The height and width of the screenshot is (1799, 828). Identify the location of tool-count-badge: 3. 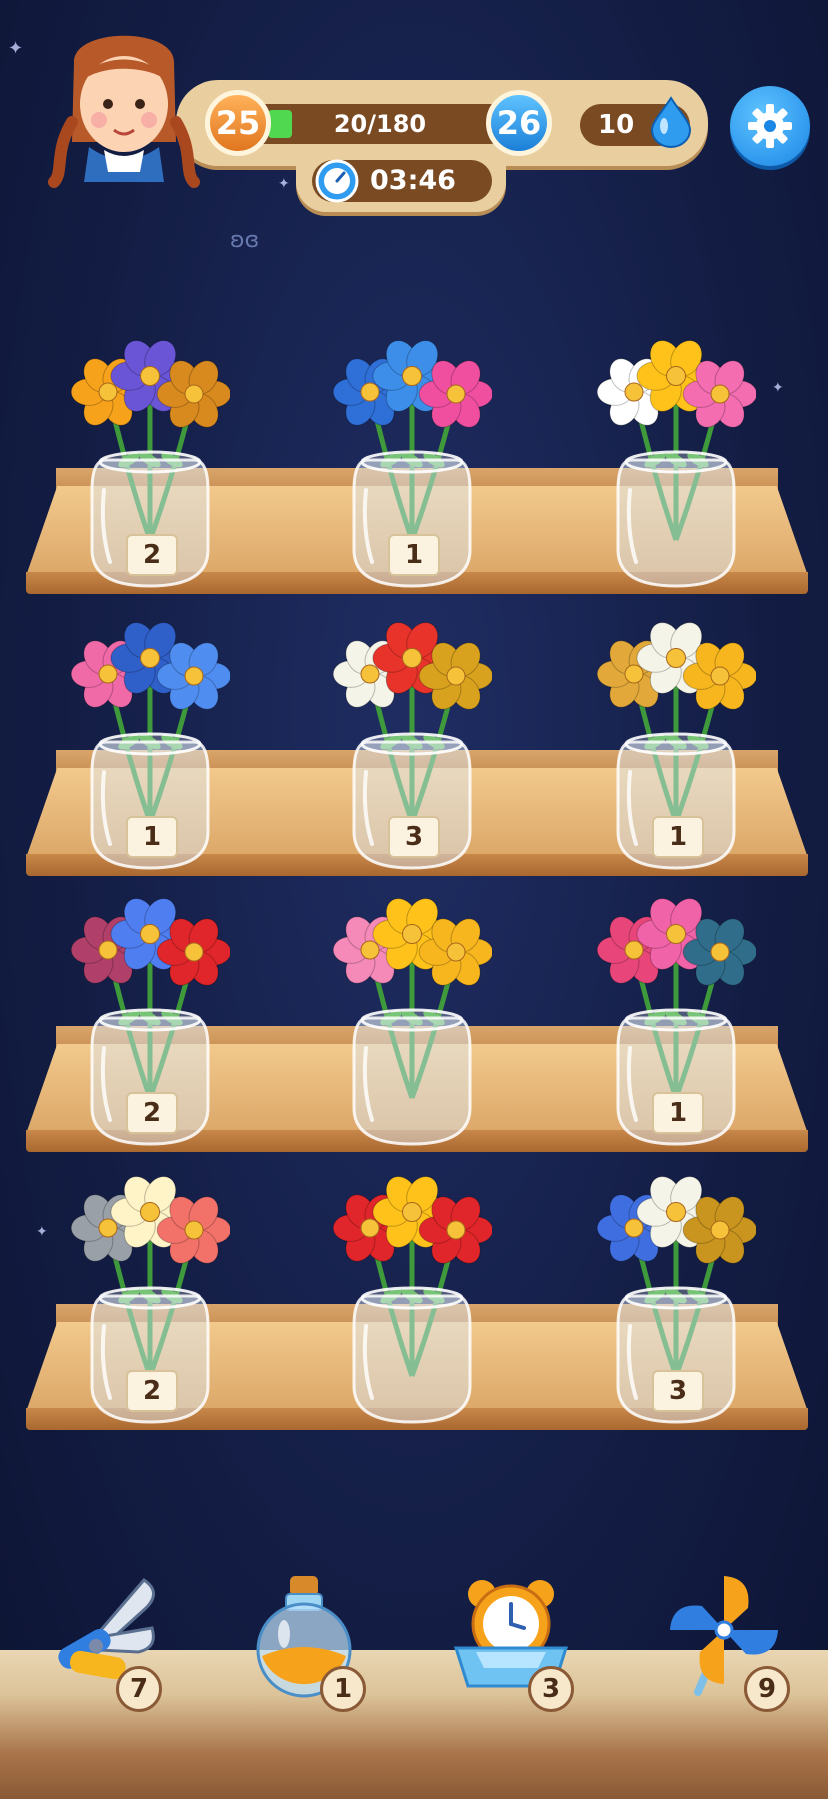
(551, 1689).